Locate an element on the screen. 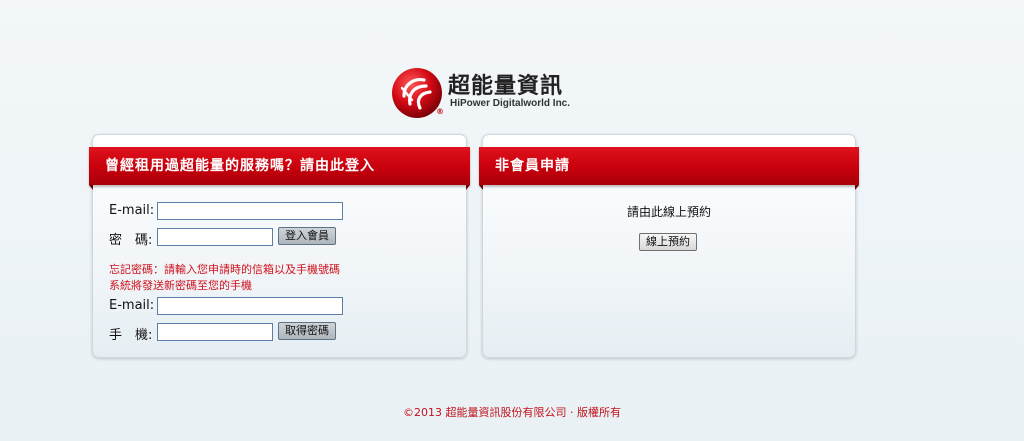 The image size is (1024, 441). phone-label: 手 機: is located at coordinates (131, 335).